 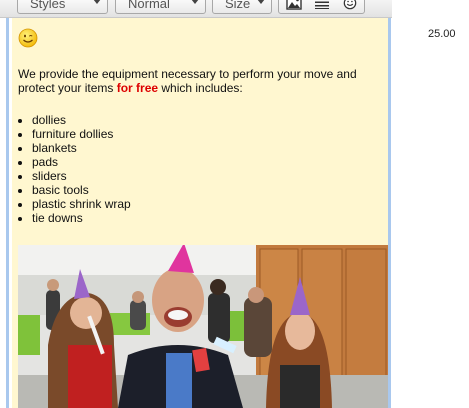 What do you see at coordinates (81, 204) in the screenshot?
I see `list-item: plastic shrink wrap` at bounding box center [81, 204].